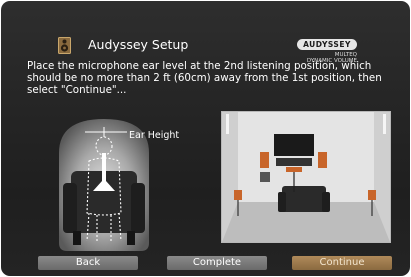 This screenshot has width=411, height=277. What do you see at coordinates (217, 263) in the screenshot?
I see `complete-button: Complete` at bounding box center [217, 263].